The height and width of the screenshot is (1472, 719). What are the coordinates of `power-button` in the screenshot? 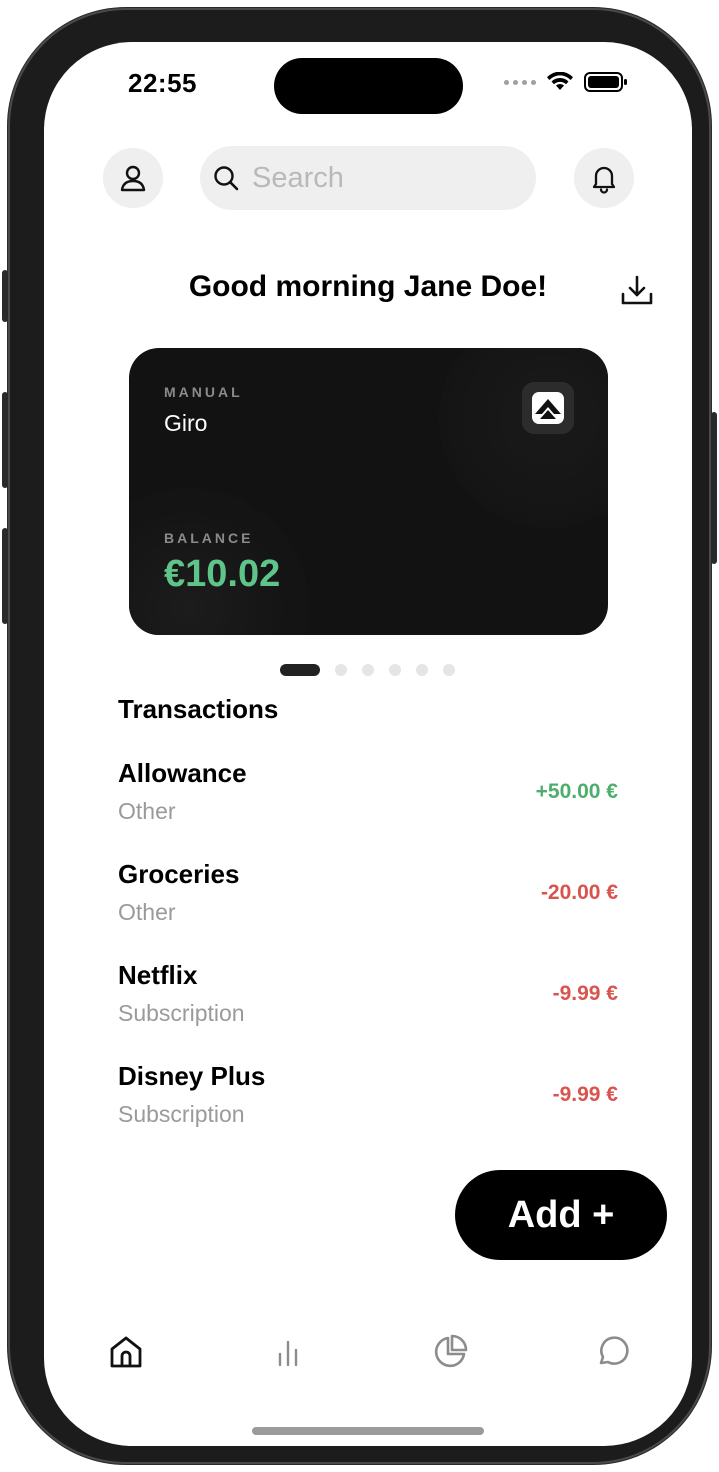 It's located at (714, 488).